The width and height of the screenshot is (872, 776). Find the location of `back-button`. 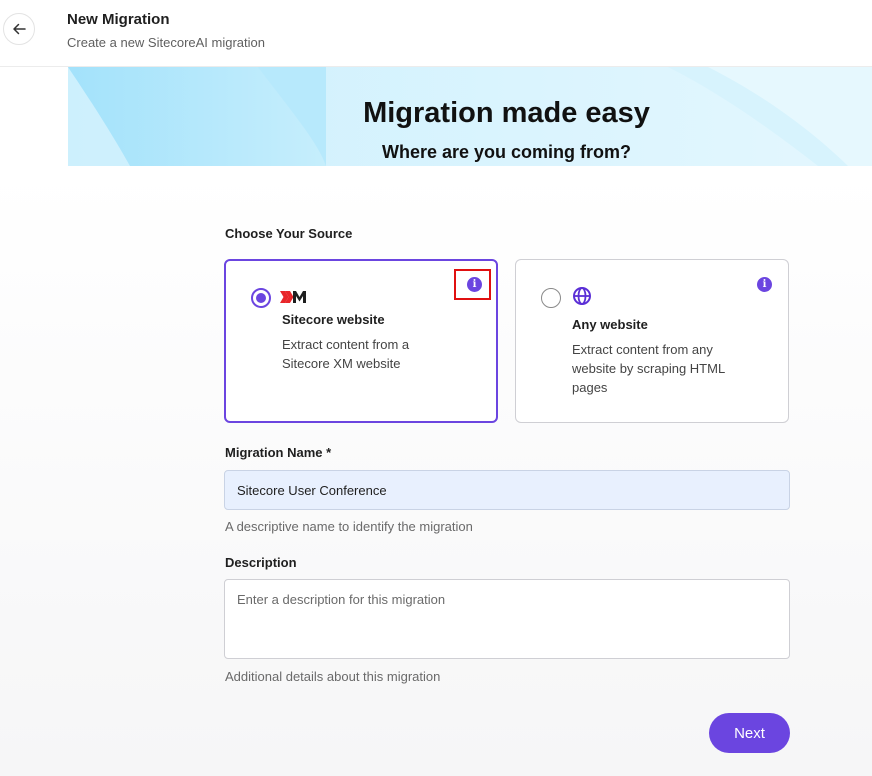

back-button is located at coordinates (19, 29).